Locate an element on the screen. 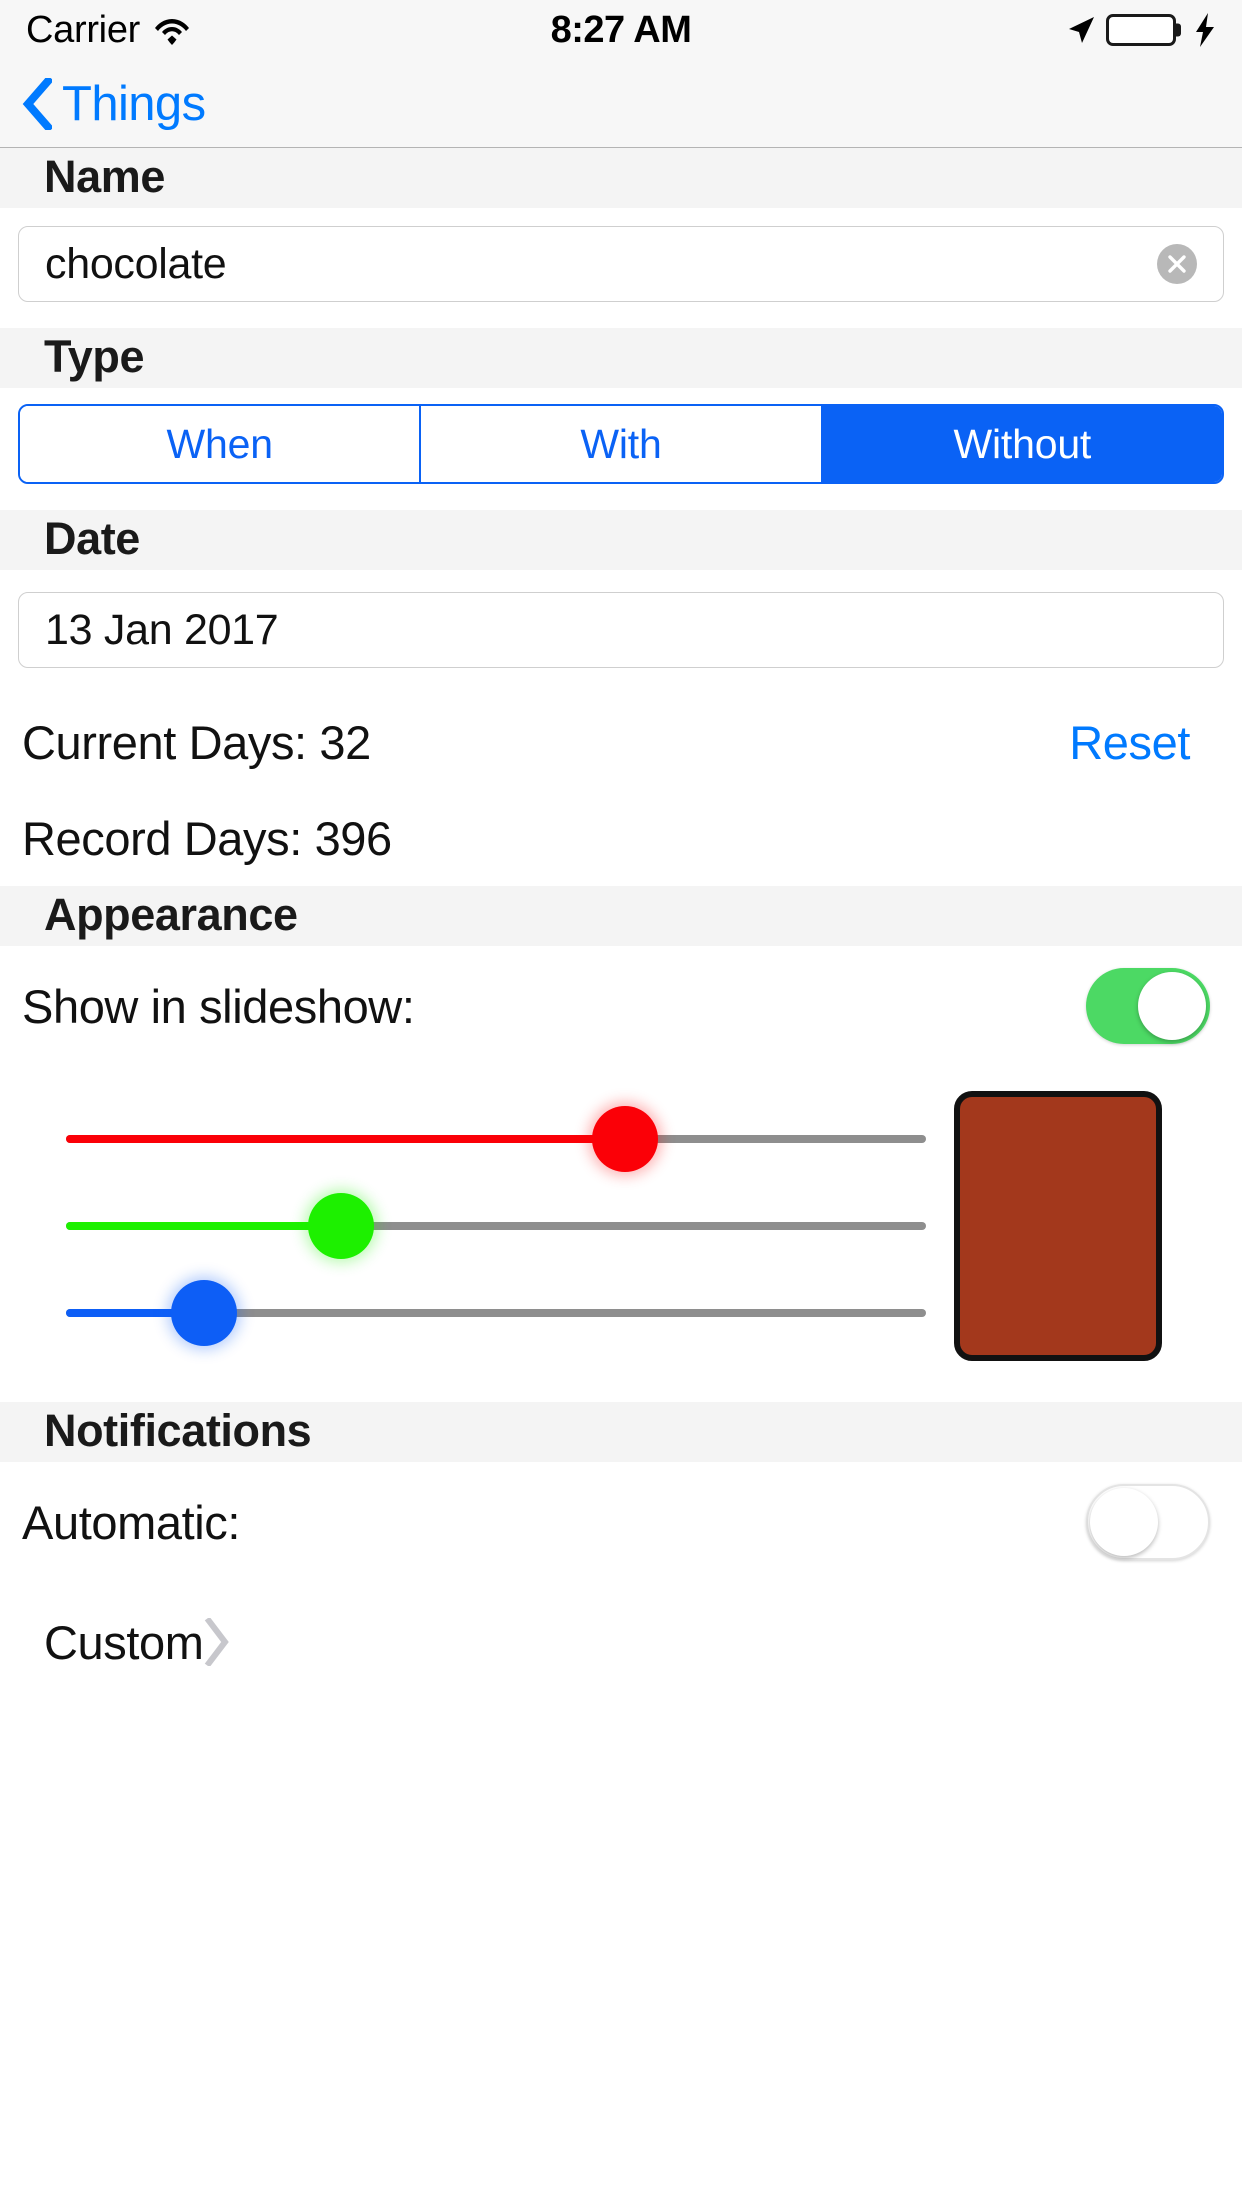  type-segmented-wrap: When With Without is located at coordinates (621, 436).